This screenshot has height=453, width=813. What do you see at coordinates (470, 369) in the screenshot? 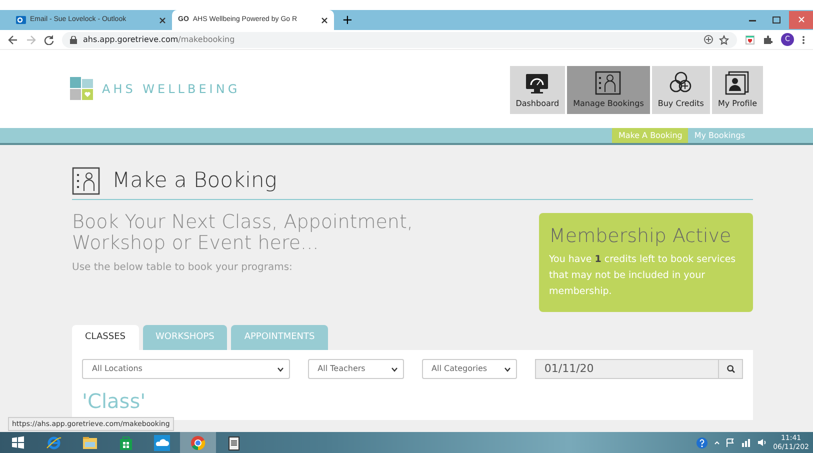
I see `filter-dropdown: All Categories` at bounding box center [470, 369].